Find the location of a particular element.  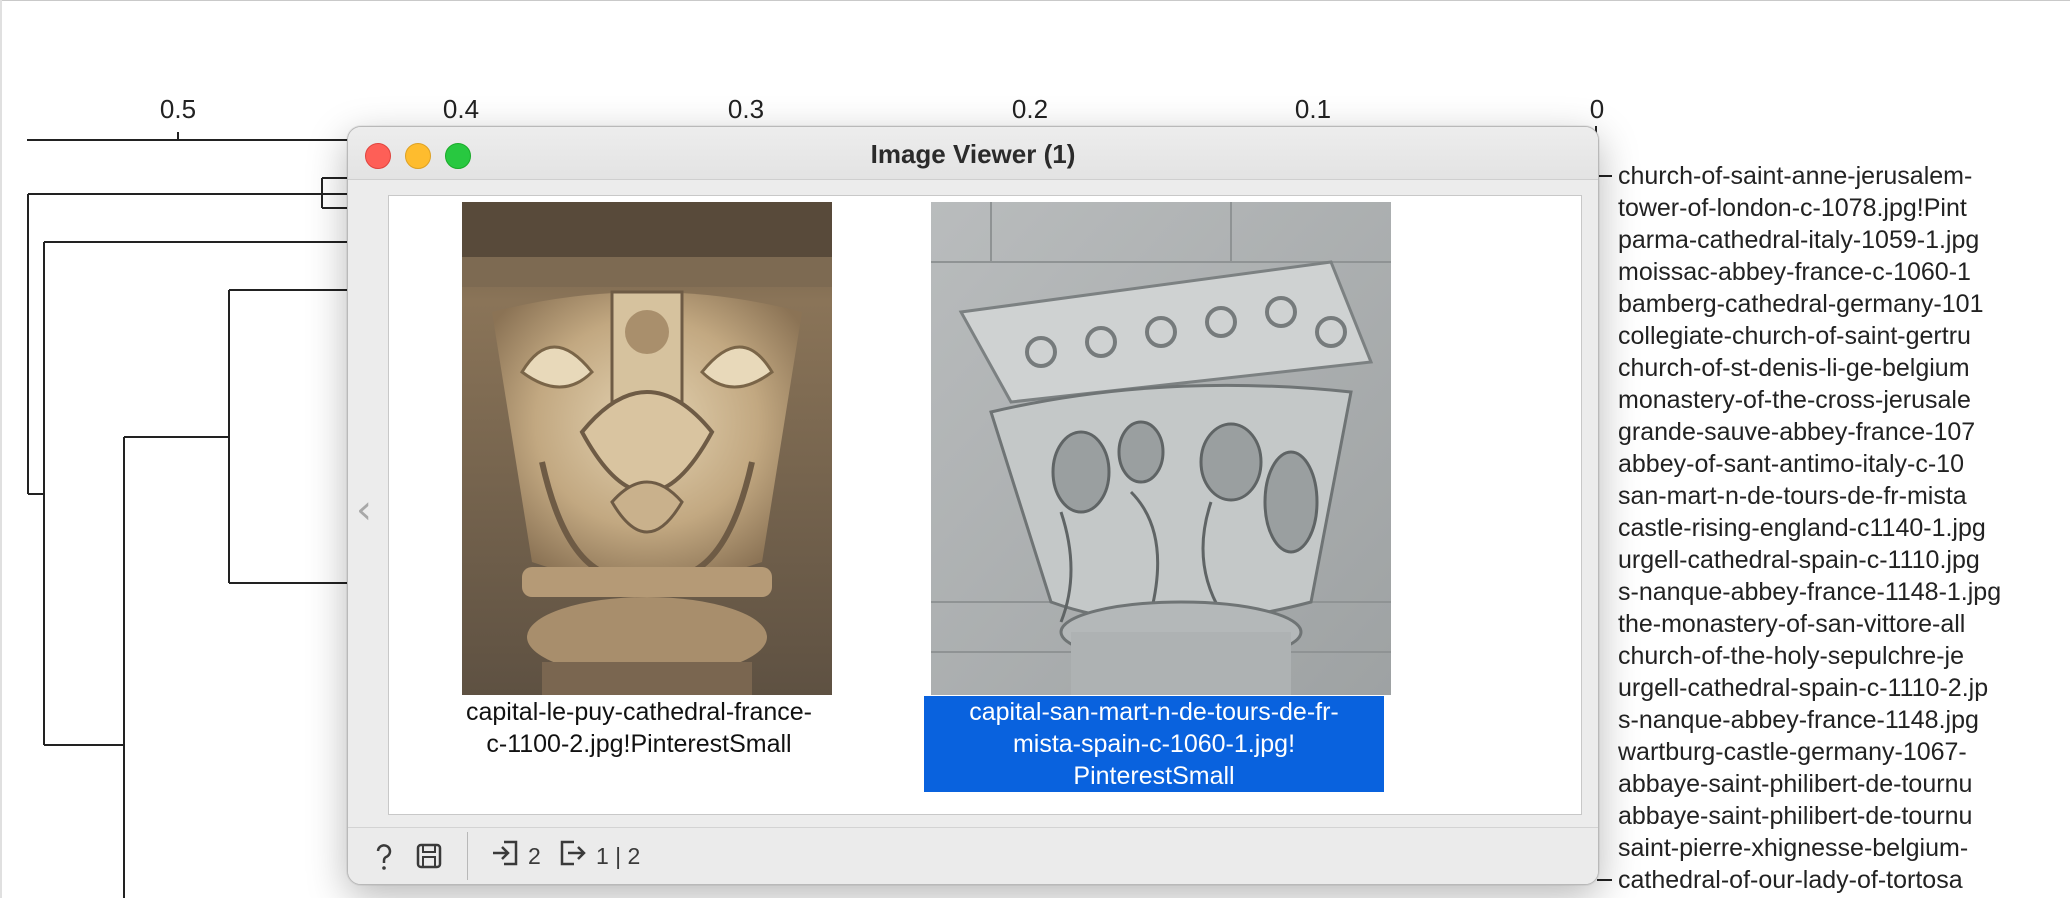

leaf-label: s-nanque-abbey-france-1148.jpg is located at coordinates (1844, 720).